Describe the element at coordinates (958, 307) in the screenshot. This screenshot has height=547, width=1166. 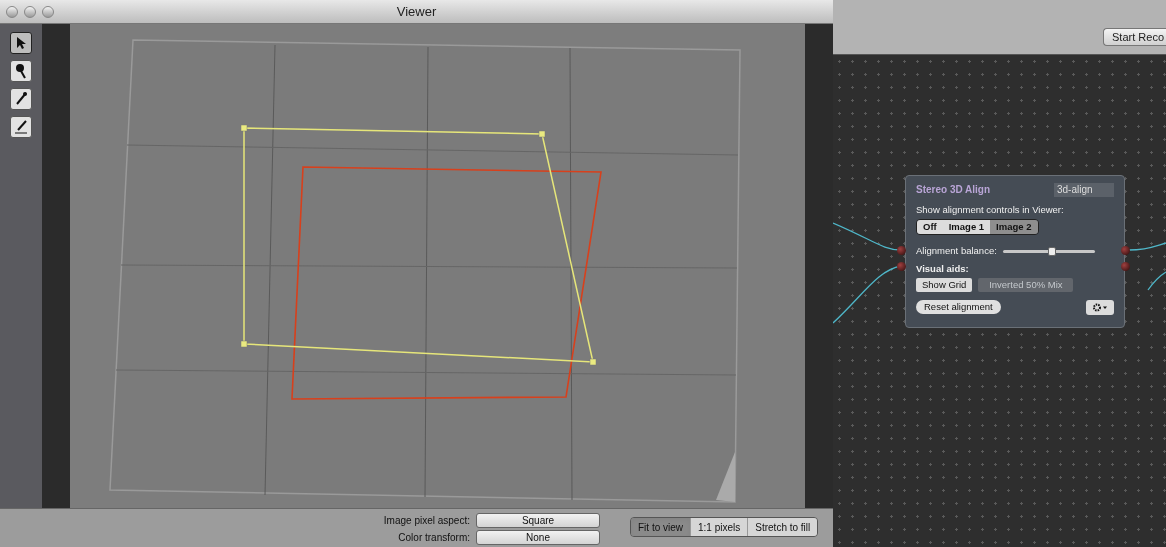
I see `reset-button: Reset alignment` at that location.